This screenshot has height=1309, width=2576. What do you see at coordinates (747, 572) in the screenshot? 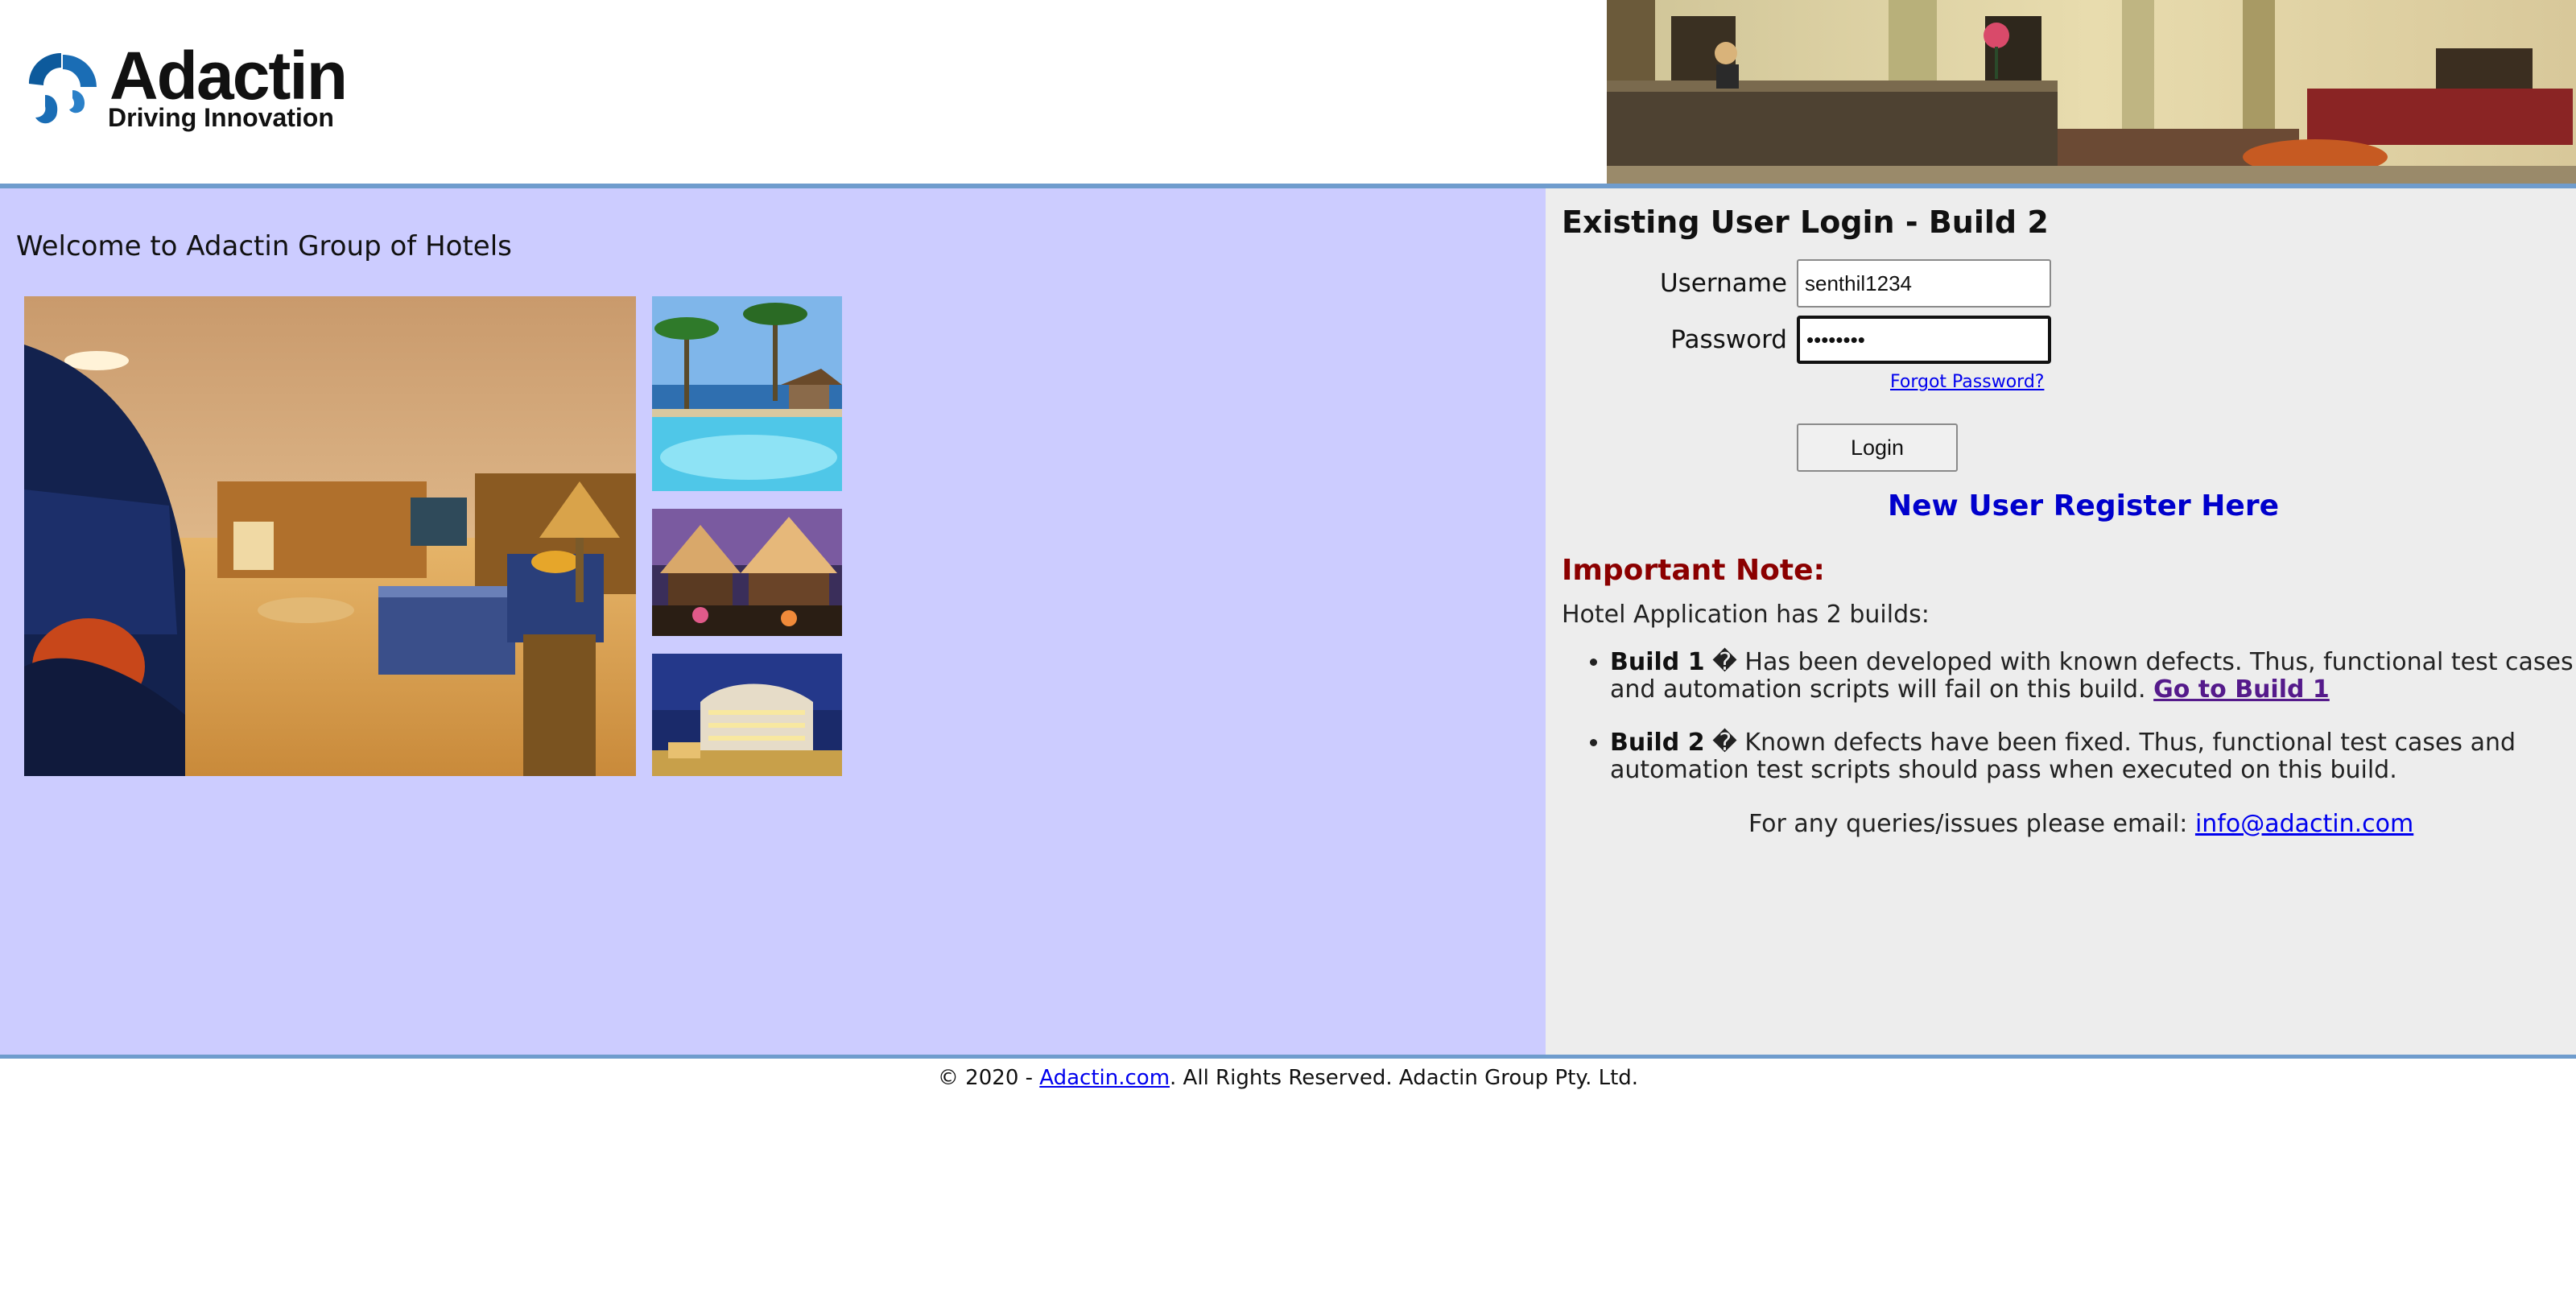
I see `resort-tents-photo` at bounding box center [747, 572].